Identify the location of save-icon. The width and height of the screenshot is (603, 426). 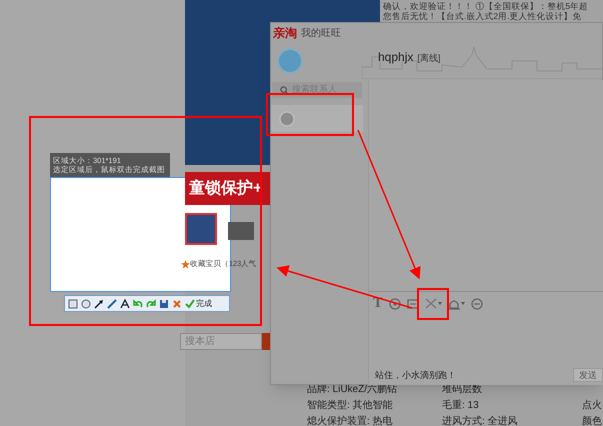
(164, 303).